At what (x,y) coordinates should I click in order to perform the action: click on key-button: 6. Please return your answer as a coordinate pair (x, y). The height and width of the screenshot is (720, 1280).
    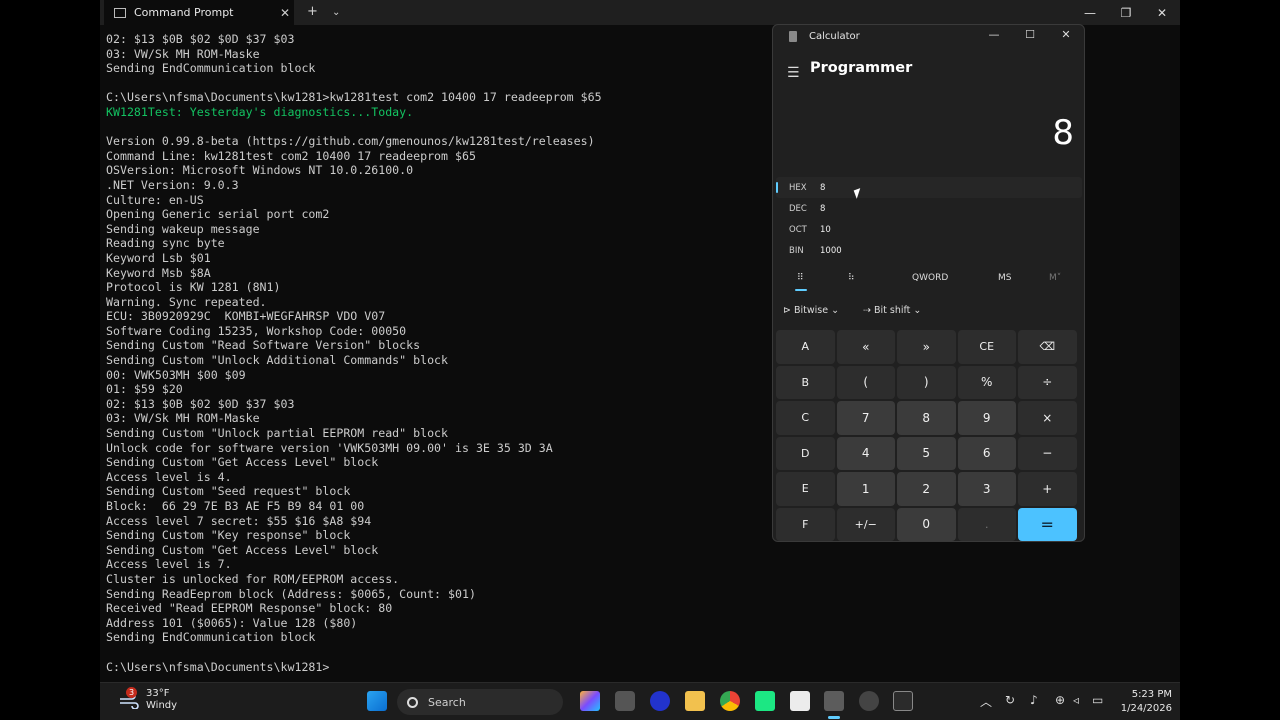
    Looking at the image, I should click on (986, 453).